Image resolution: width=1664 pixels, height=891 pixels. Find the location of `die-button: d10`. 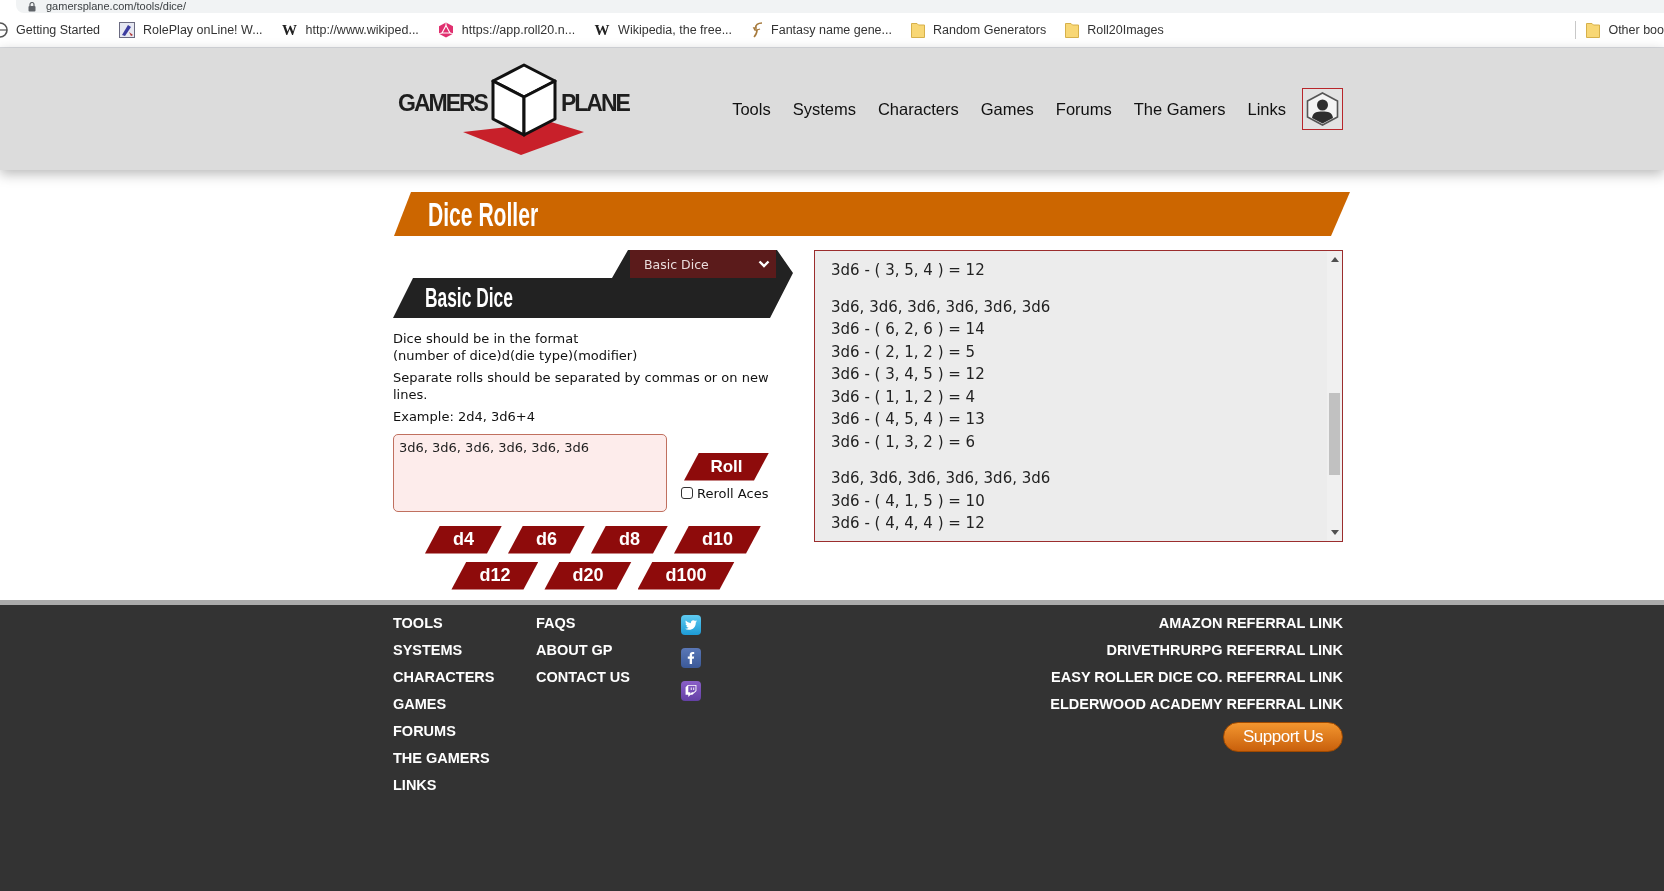

die-button: d10 is located at coordinates (718, 539).